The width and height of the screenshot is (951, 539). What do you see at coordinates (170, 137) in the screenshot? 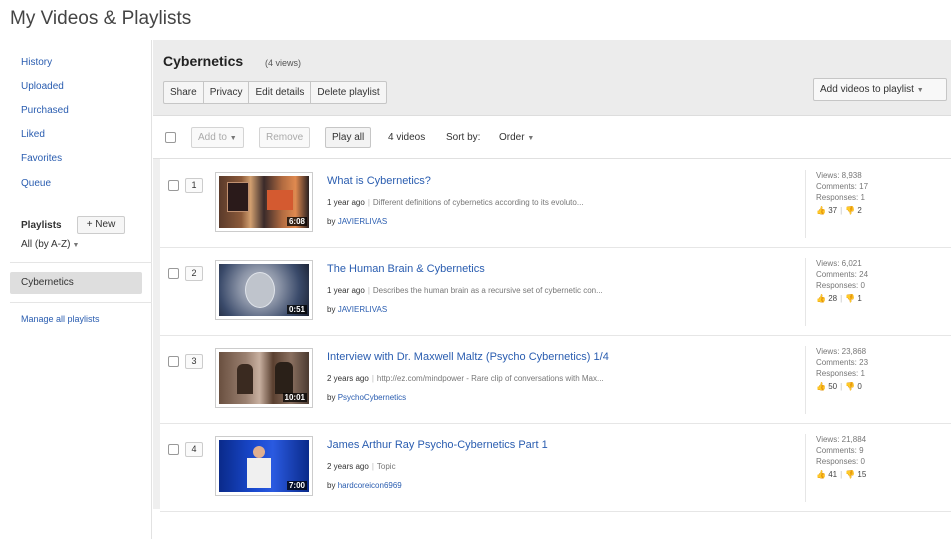
I see `select-all-checkbox` at bounding box center [170, 137].